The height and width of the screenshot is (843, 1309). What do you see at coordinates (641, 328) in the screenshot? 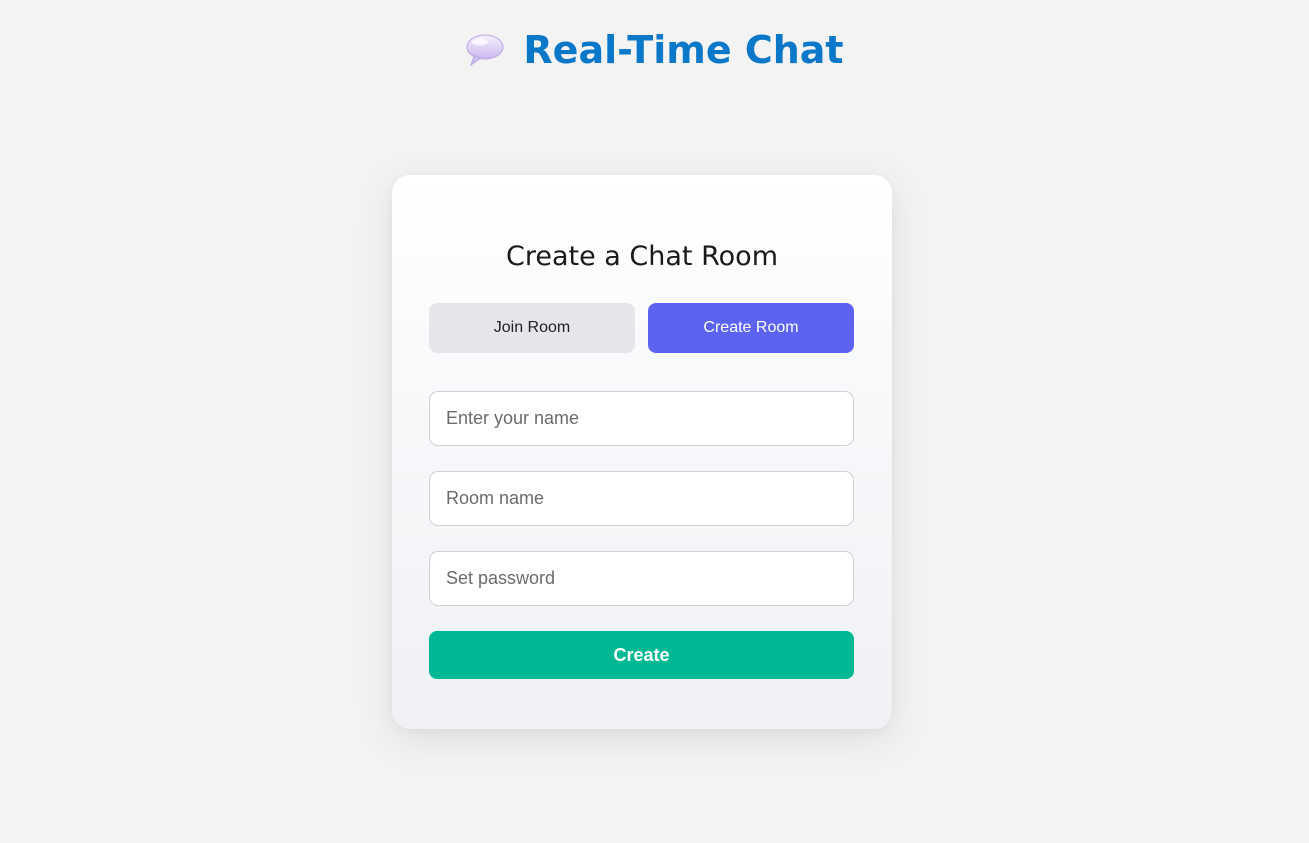
I see `room-mode-tabs: Join Room Create Room` at bounding box center [641, 328].